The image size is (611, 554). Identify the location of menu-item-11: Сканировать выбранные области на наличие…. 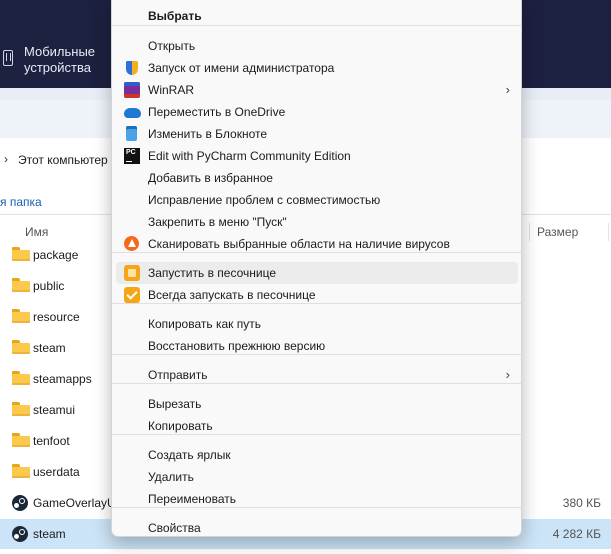
(317, 244).